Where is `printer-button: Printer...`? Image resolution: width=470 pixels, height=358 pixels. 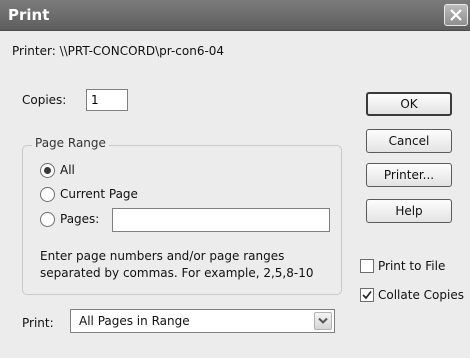 printer-button: Printer... is located at coordinates (409, 175).